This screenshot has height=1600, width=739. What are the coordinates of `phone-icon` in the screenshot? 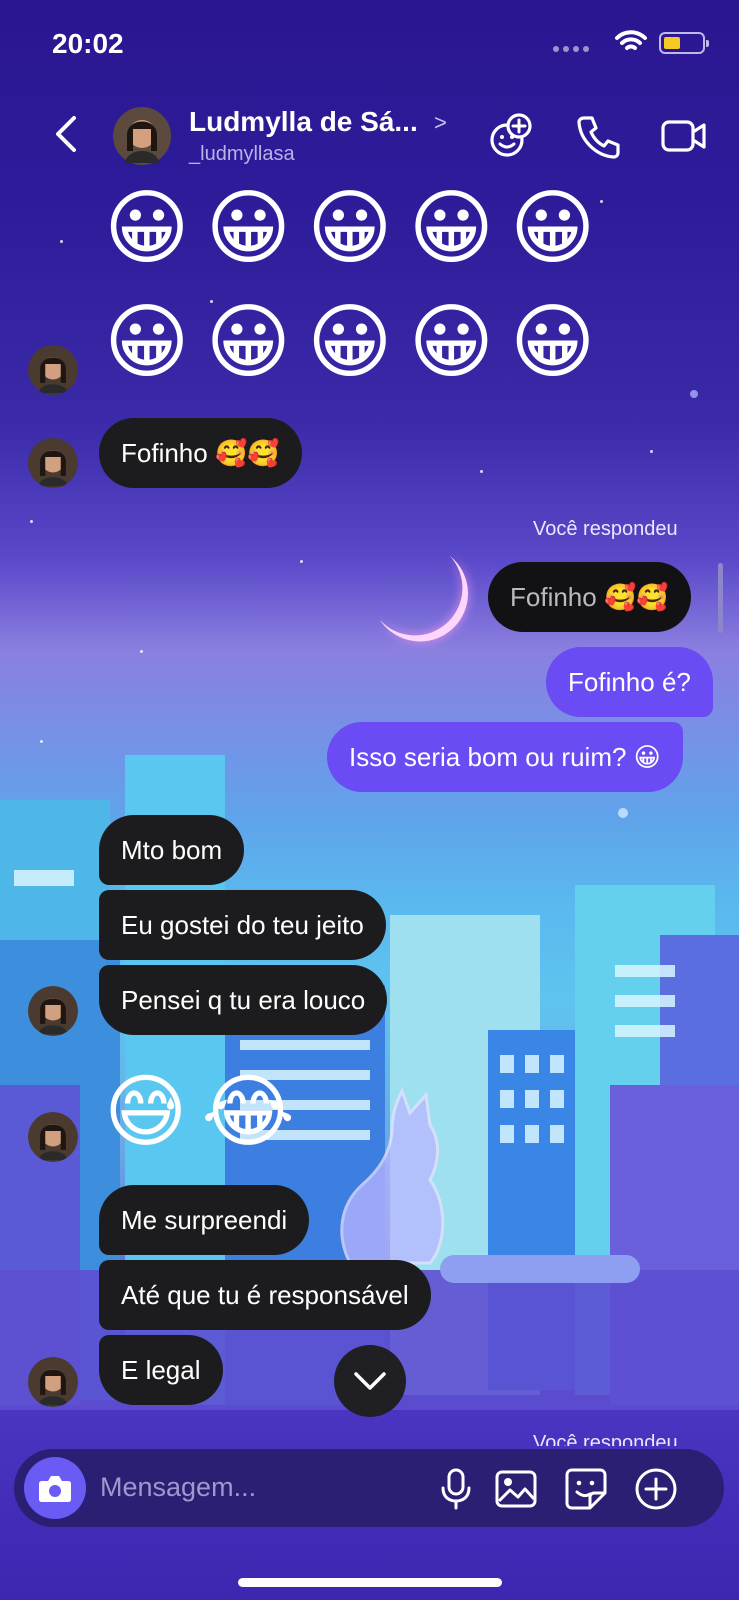 It's located at (598, 136).